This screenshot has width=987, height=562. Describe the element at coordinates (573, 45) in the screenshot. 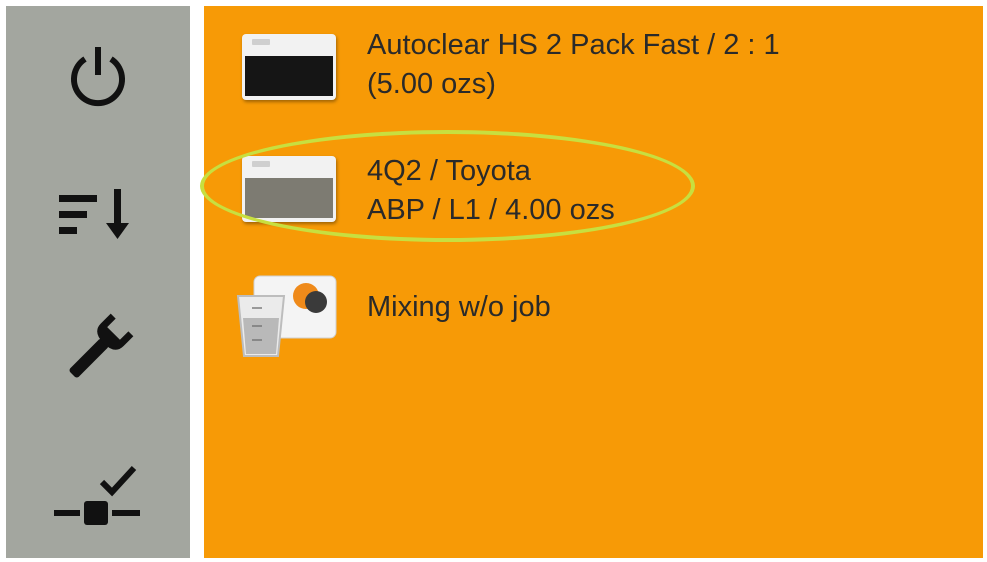

I see `job-title: Autoclear HS 2 Pack Fast / 2 : 1` at that location.